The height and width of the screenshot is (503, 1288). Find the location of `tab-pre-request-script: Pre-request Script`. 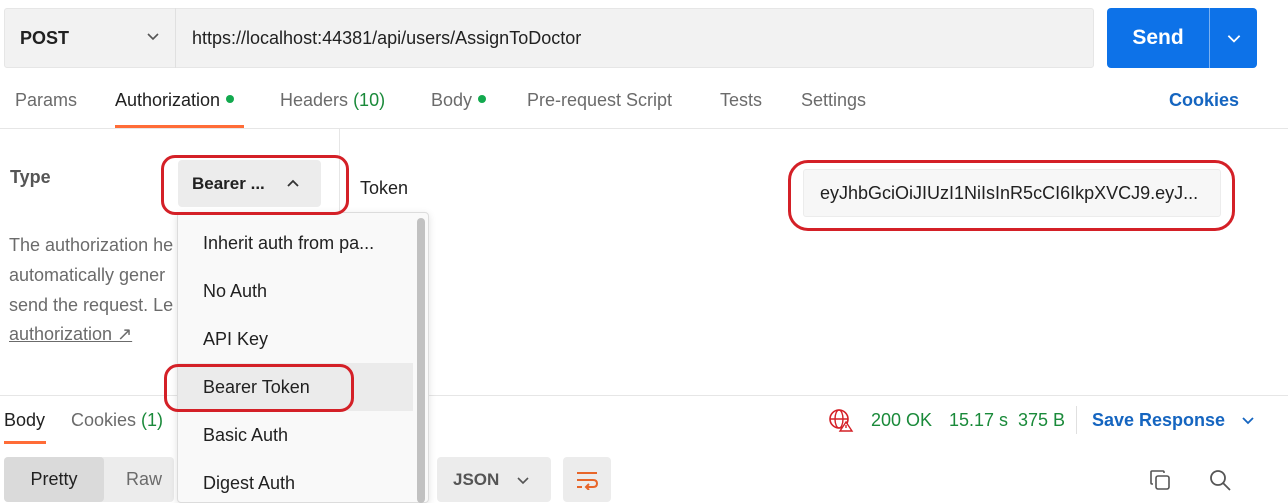

tab-pre-request-script: Pre-request Script is located at coordinates (599, 104).